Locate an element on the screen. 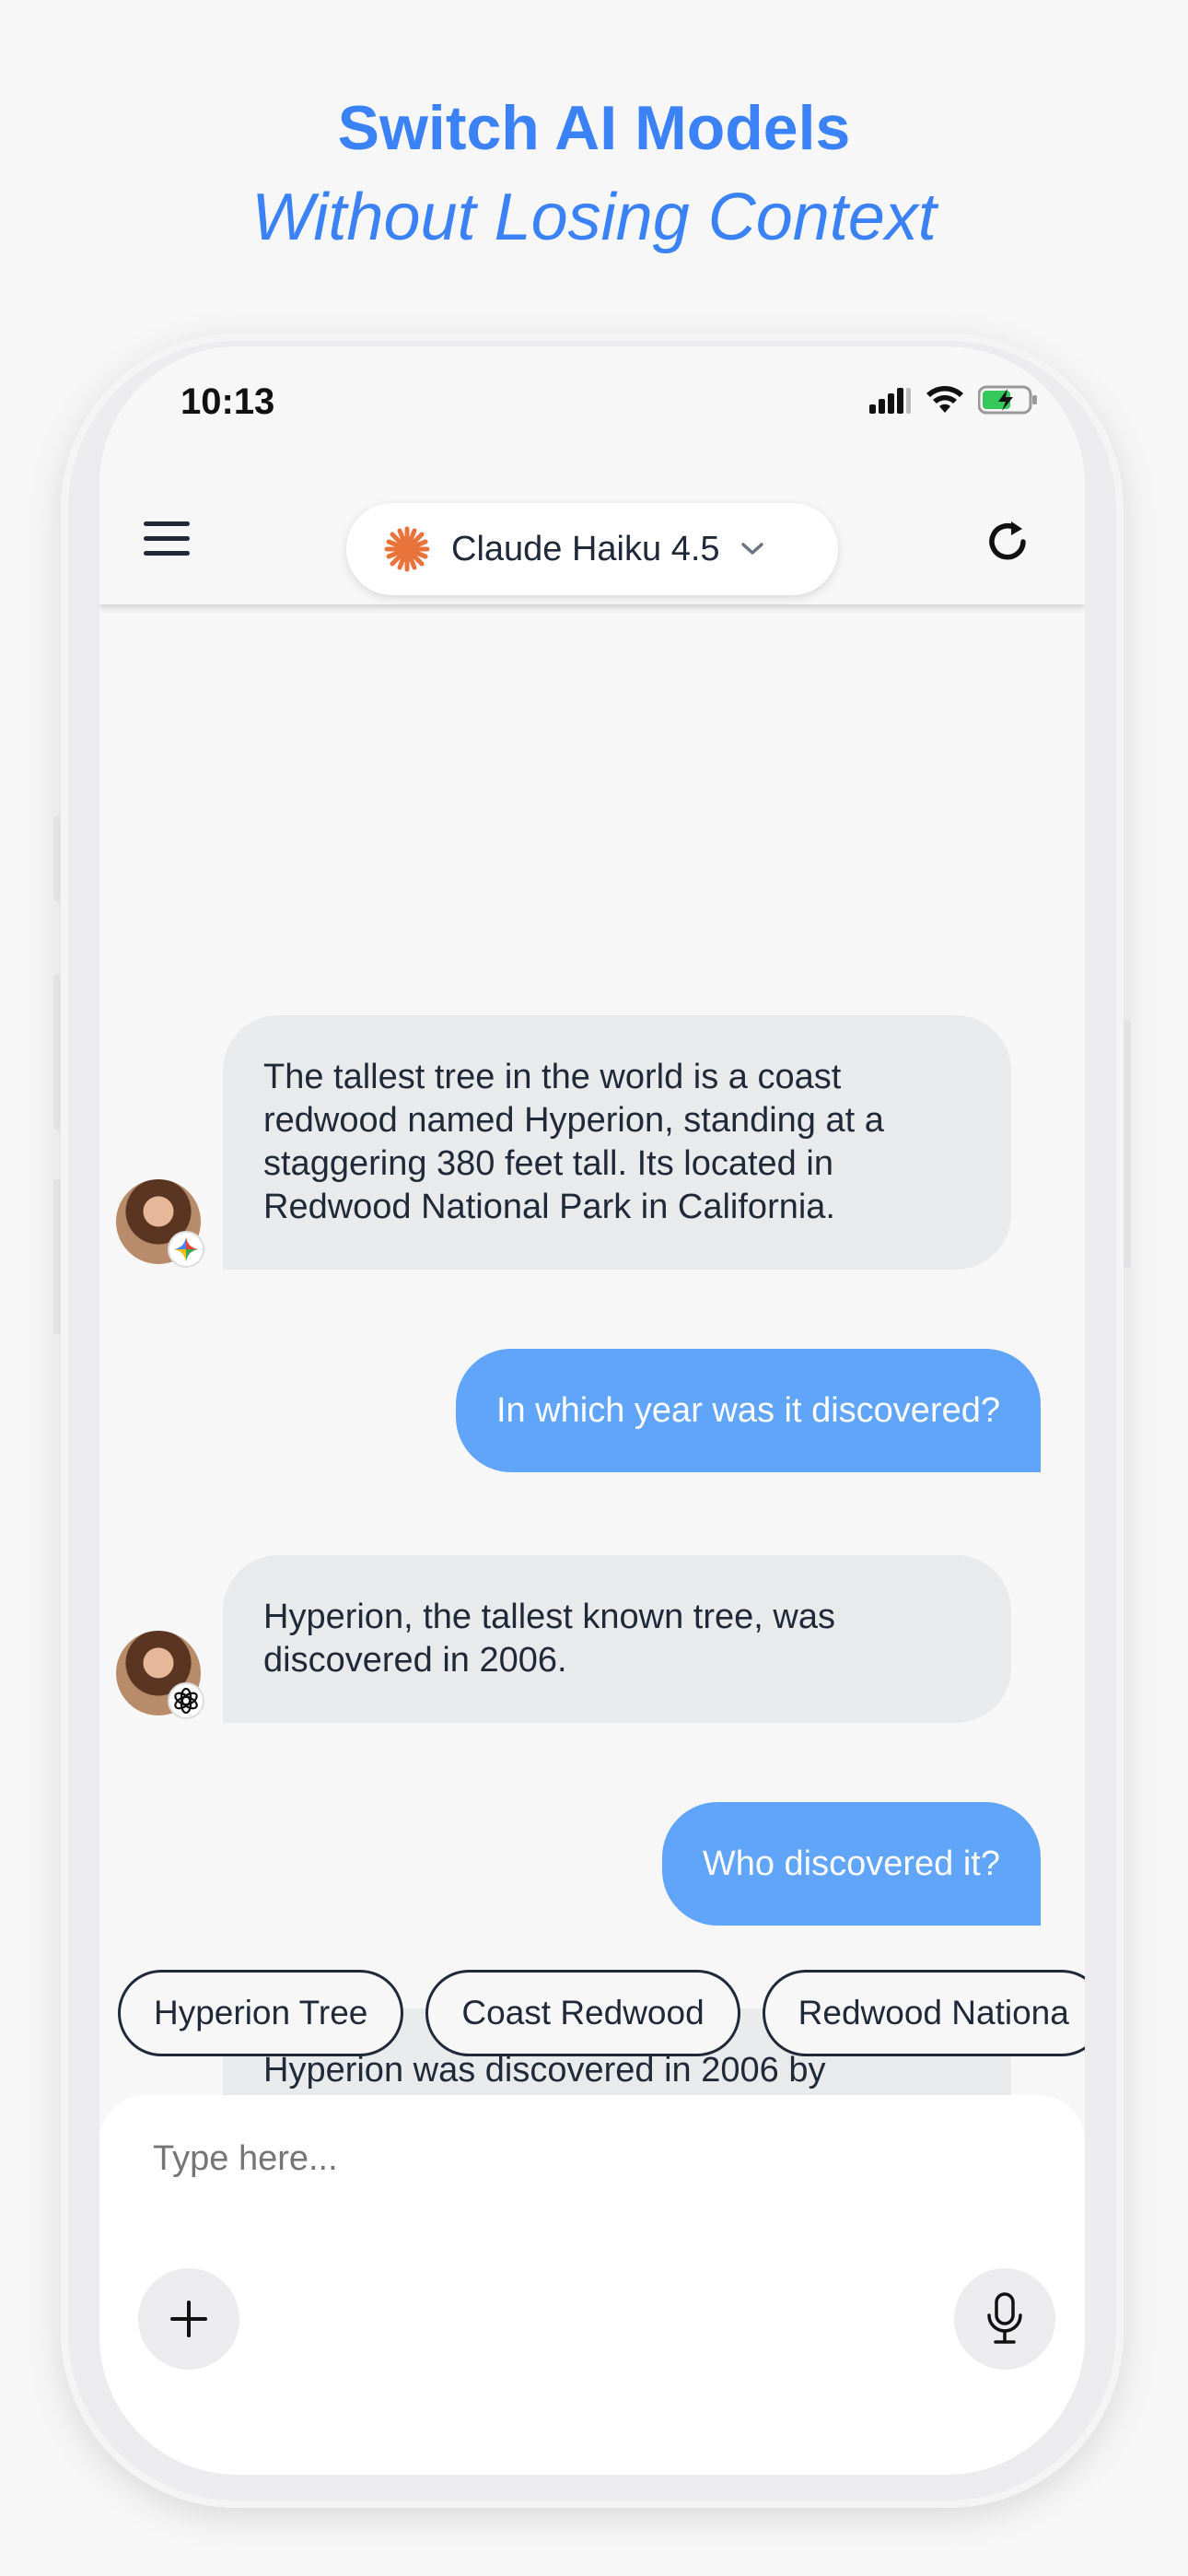 The height and width of the screenshot is (2576, 1188). phone-action-button is located at coordinates (57, 859).